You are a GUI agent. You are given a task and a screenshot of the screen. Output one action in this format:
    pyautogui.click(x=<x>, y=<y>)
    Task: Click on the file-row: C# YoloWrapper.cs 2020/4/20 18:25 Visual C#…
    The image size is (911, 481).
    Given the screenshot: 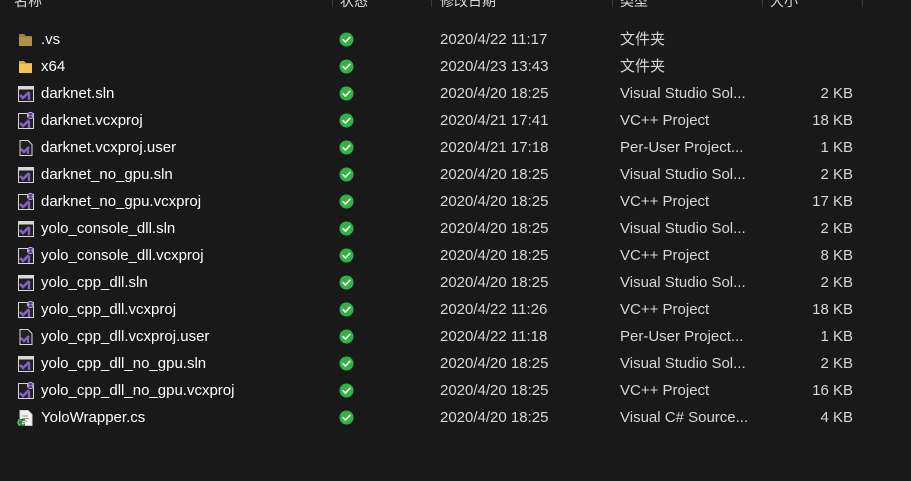 What is the action you would take?
    pyautogui.click(x=455, y=417)
    